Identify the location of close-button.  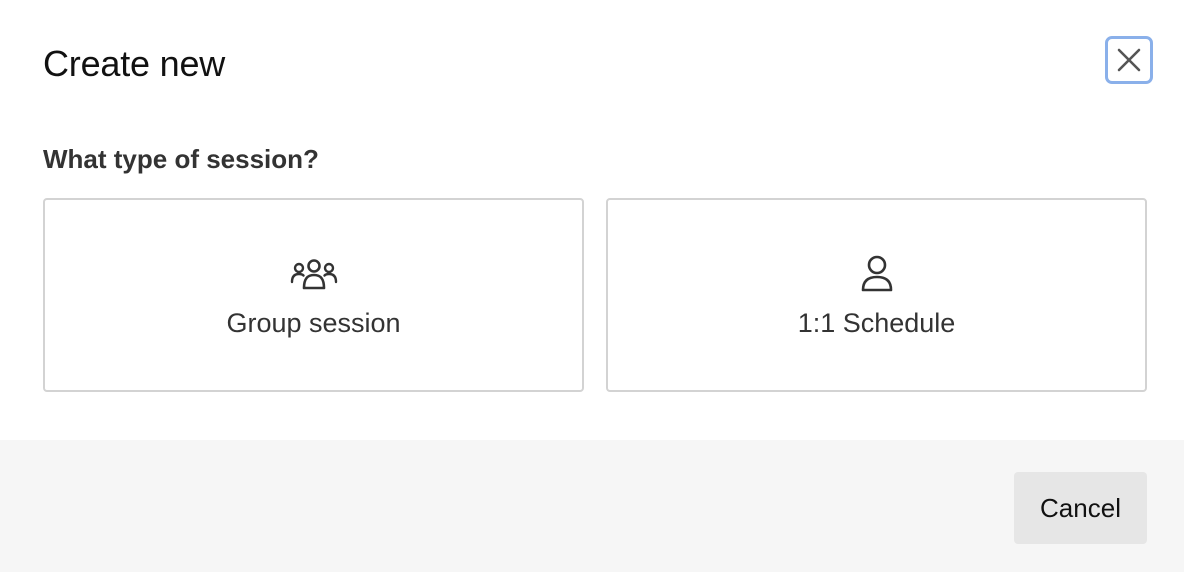
(1129, 60).